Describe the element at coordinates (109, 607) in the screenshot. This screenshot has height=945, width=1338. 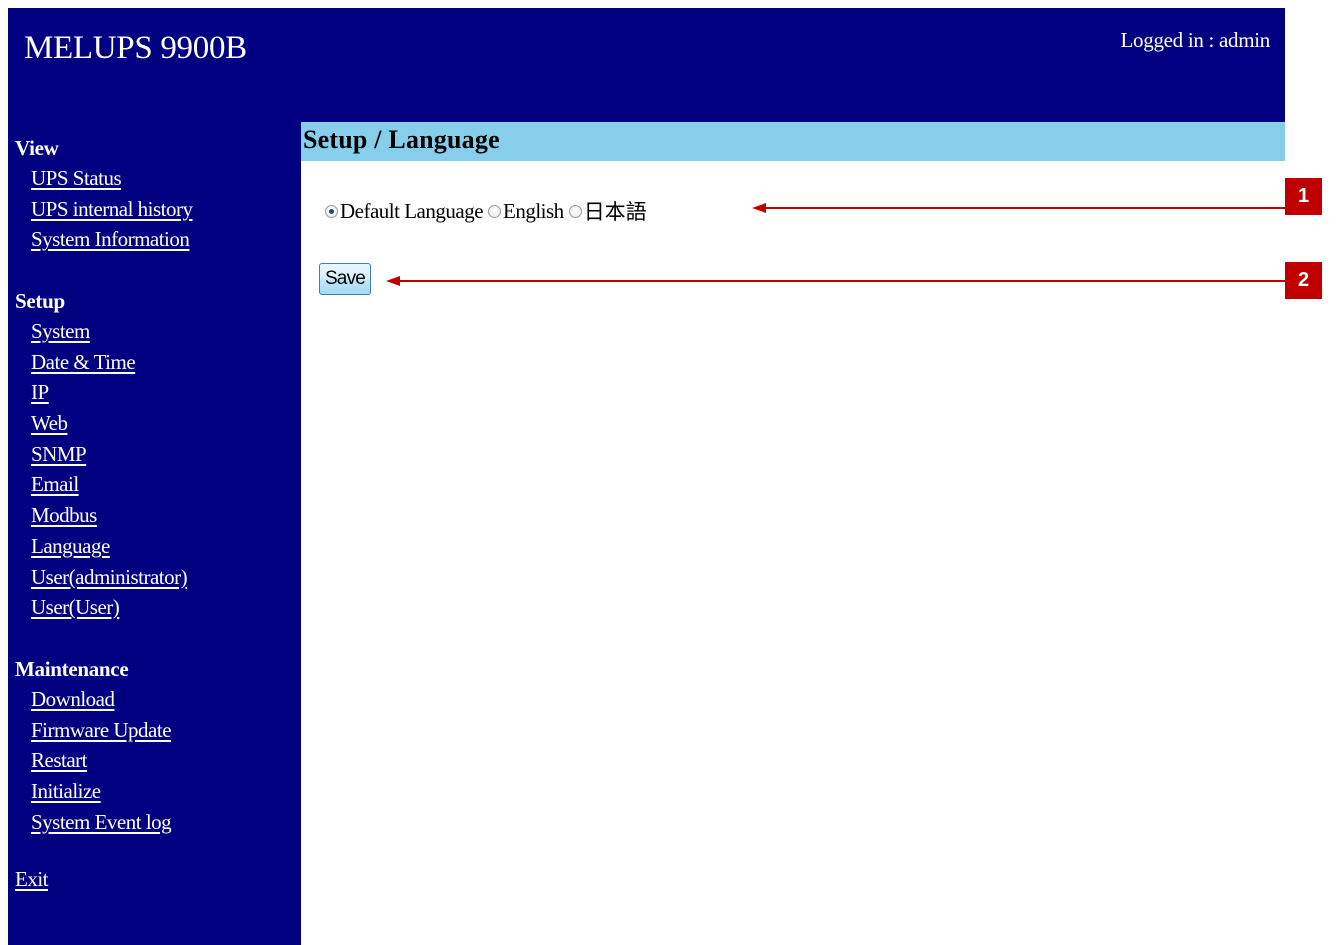
I see `nav-link-user-user: User(User)` at that location.